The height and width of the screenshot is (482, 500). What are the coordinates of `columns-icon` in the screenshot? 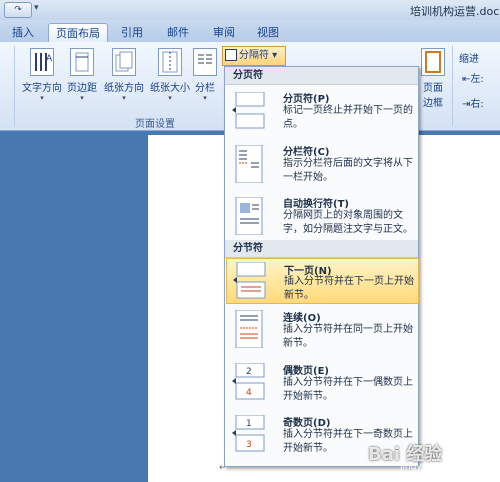 It's located at (205, 62).